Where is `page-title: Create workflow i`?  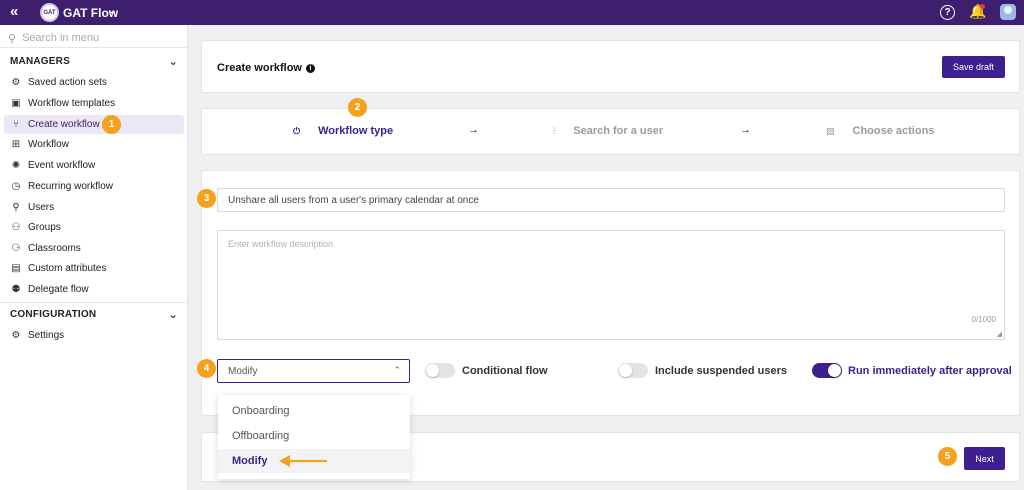 page-title: Create workflow i is located at coordinates (266, 68).